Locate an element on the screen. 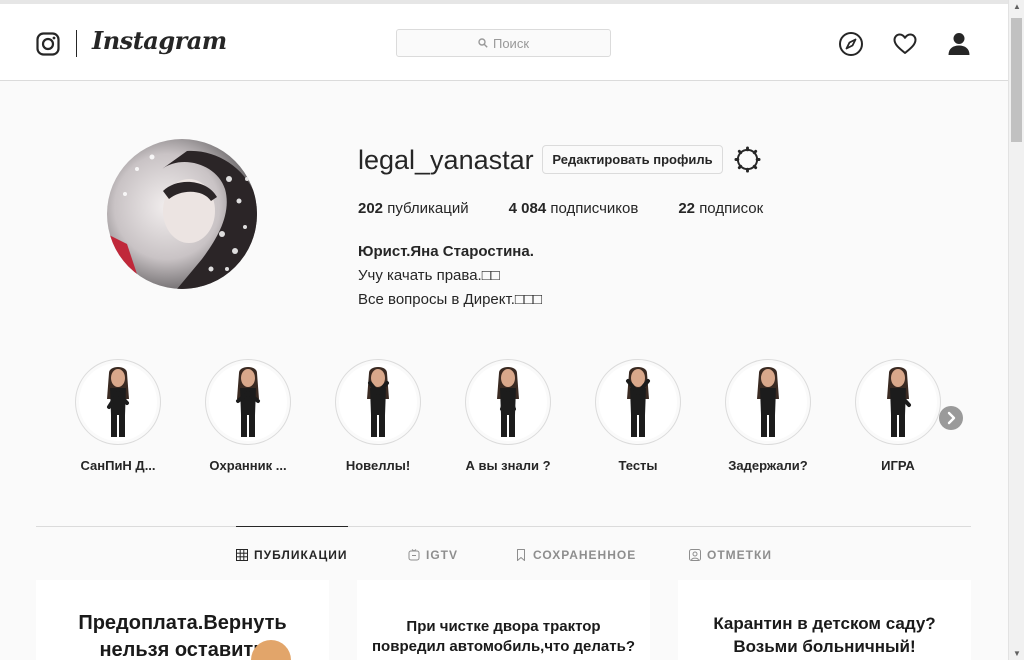  page-scrollbar: ▲ ▼ is located at coordinates (1016, 330).